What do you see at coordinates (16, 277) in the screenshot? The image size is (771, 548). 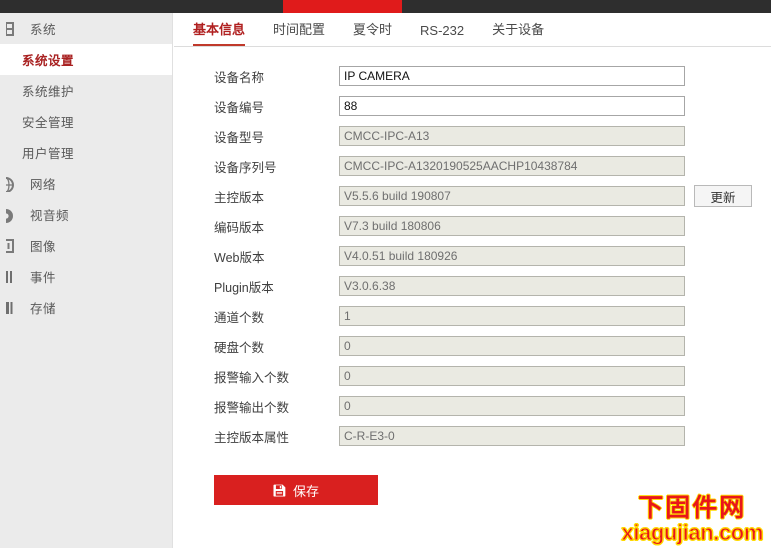 I see `event-icon` at bounding box center [16, 277].